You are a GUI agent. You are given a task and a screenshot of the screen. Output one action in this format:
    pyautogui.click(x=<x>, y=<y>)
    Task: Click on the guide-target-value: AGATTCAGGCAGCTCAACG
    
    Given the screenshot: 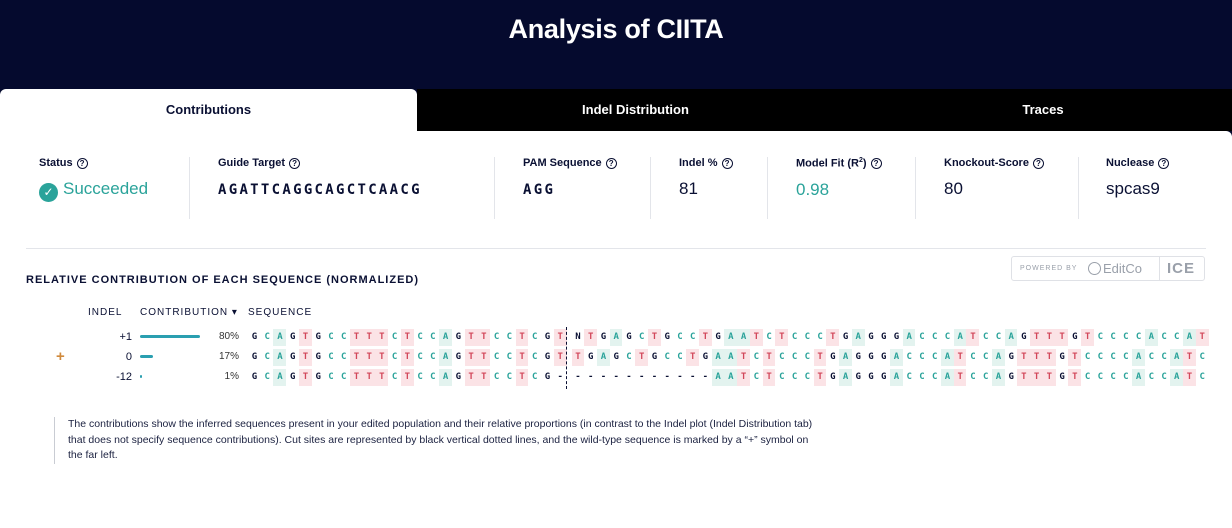 What is the action you would take?
    pyautogui.click(x=320, y=190)
    